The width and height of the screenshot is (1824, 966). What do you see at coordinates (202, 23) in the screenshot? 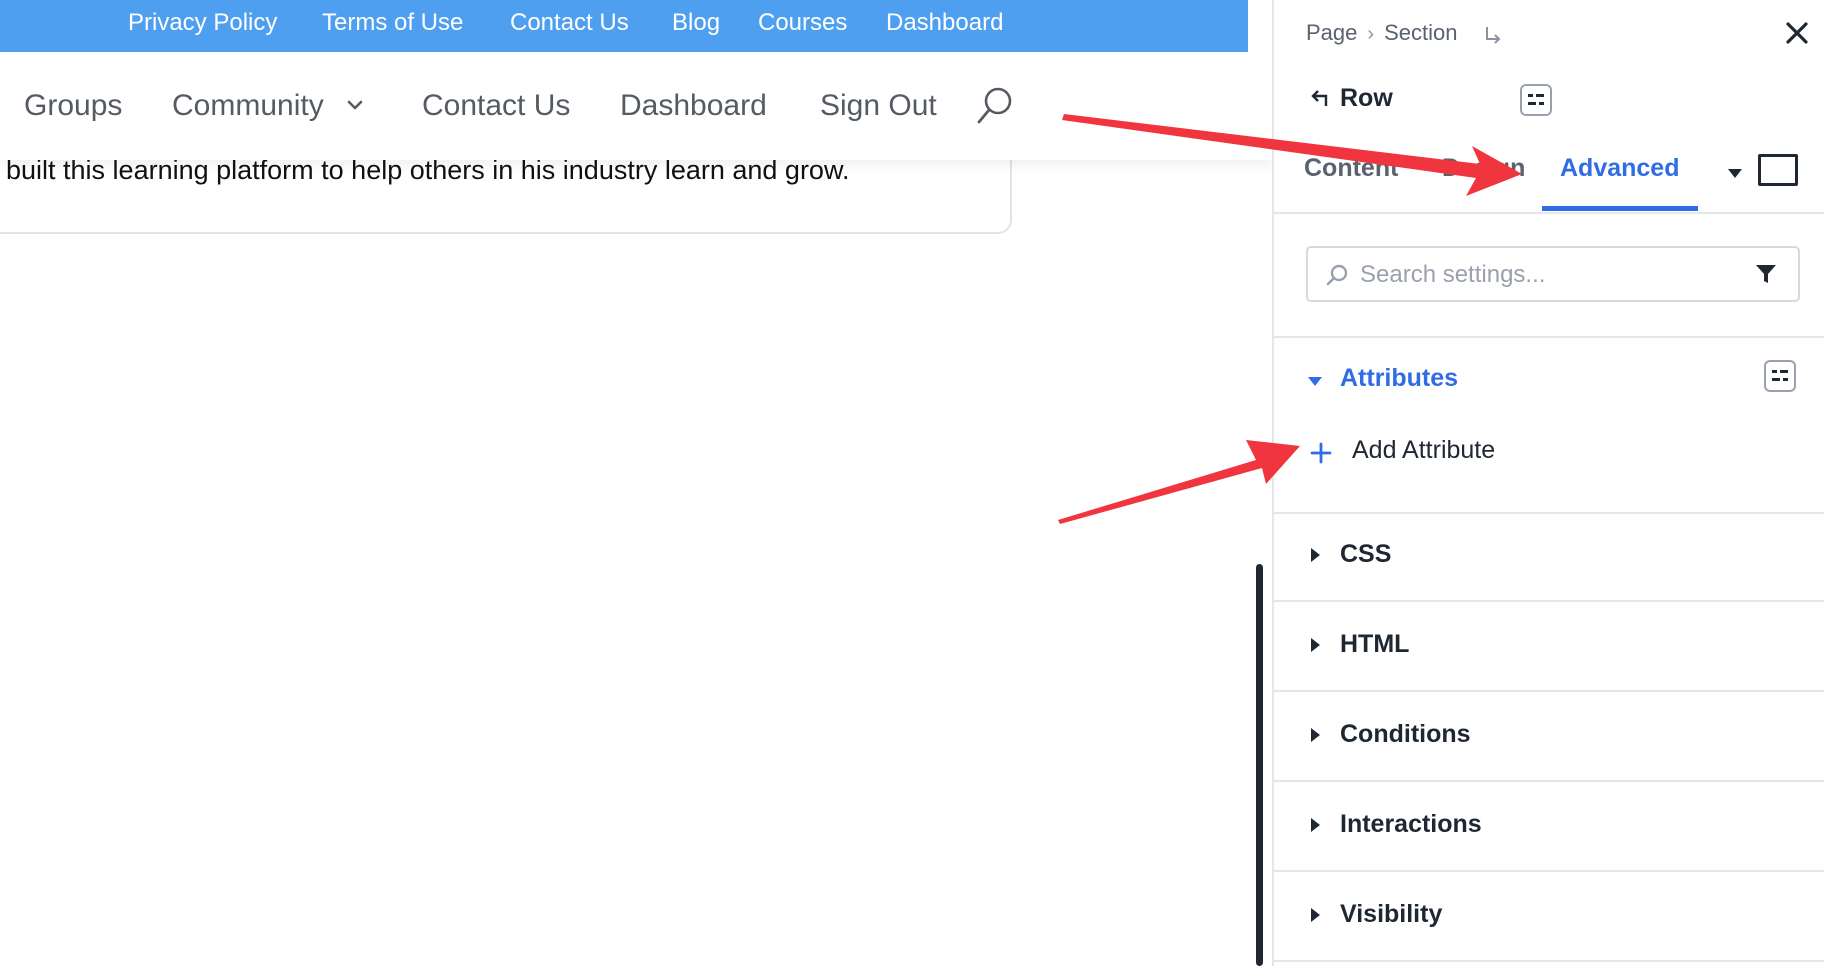
I see `topbar-link-privacy-policy: Privacy Policy` at bounding box center [202, 23].